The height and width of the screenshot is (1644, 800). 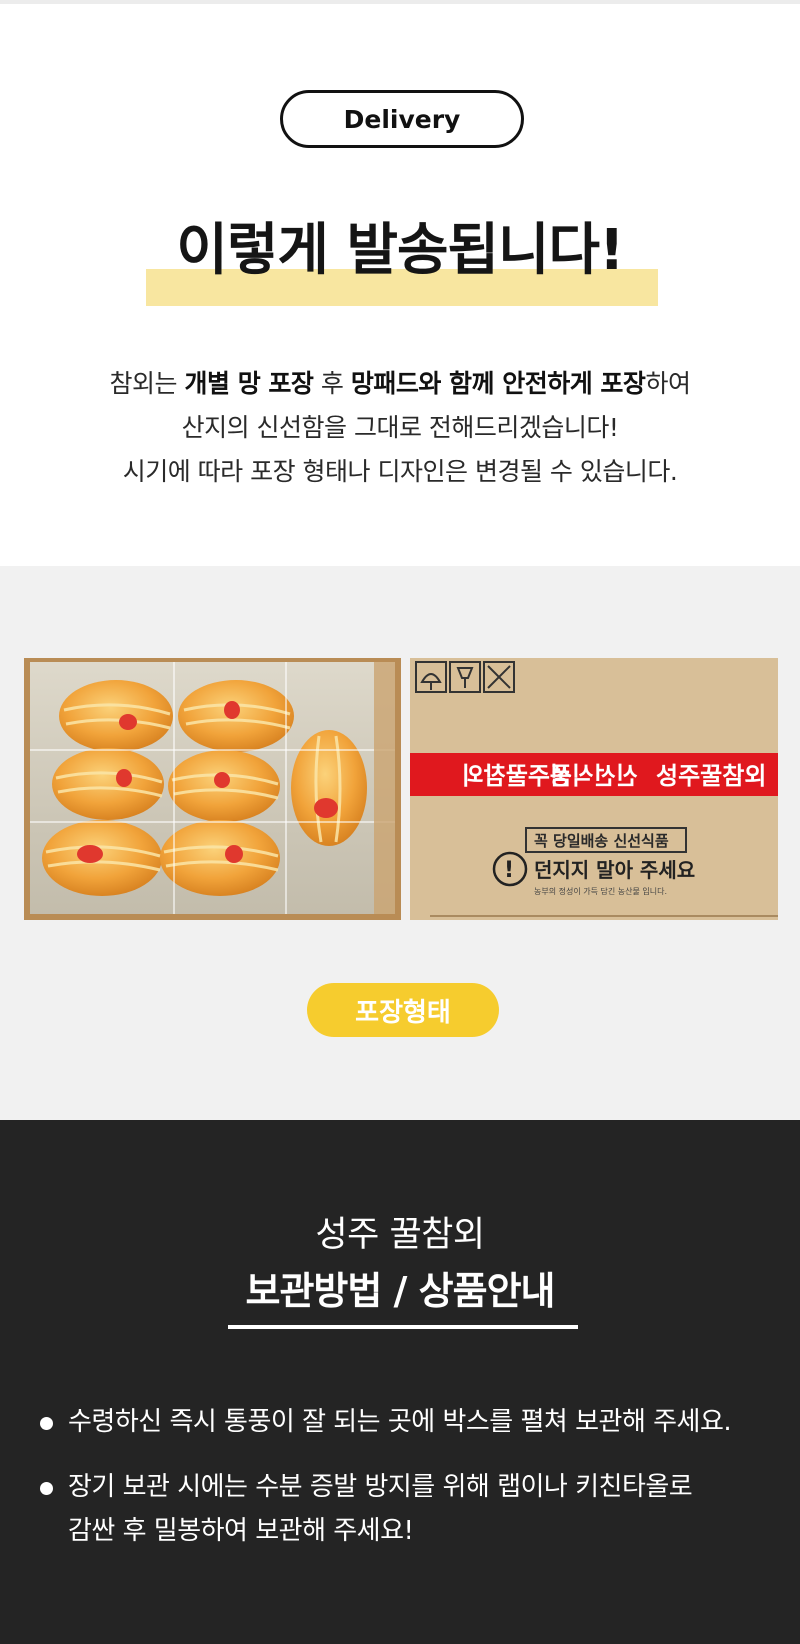 What do you see at coordinates (402, 119) in the screenshot?
I see `delivery-badge: Delivery` at bounding box center [402, 119].